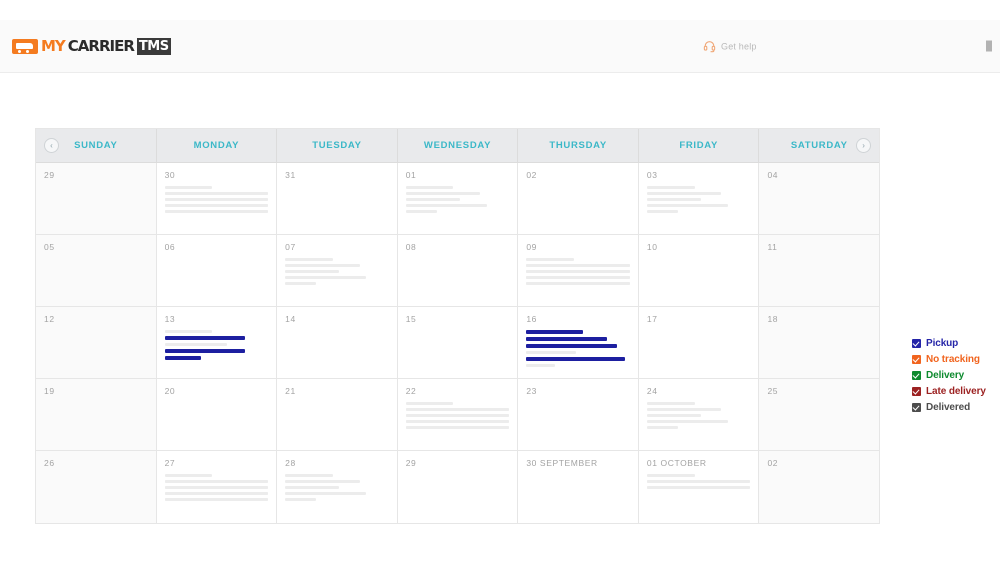  I want to click on calendar-day-cell: 11, so click(819, 270).